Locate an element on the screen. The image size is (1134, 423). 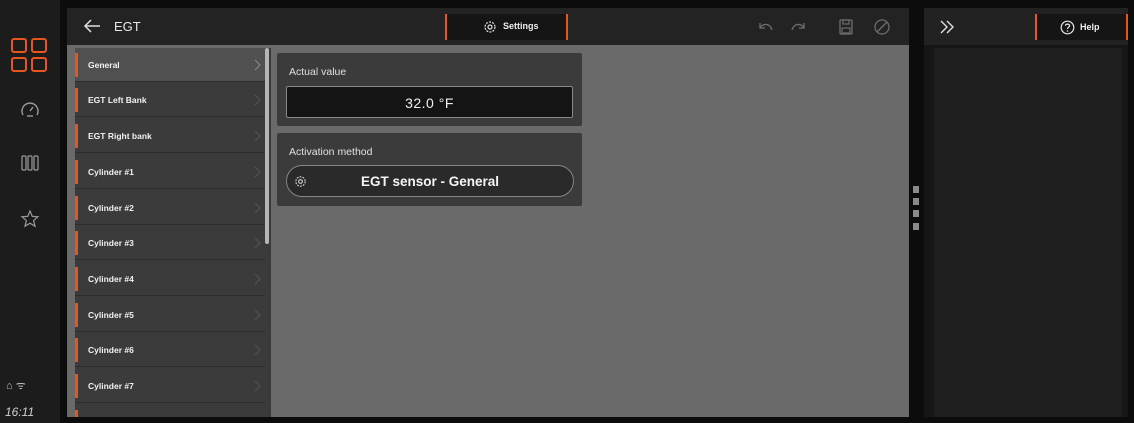
save-icon is located at coordinates (846, 27).